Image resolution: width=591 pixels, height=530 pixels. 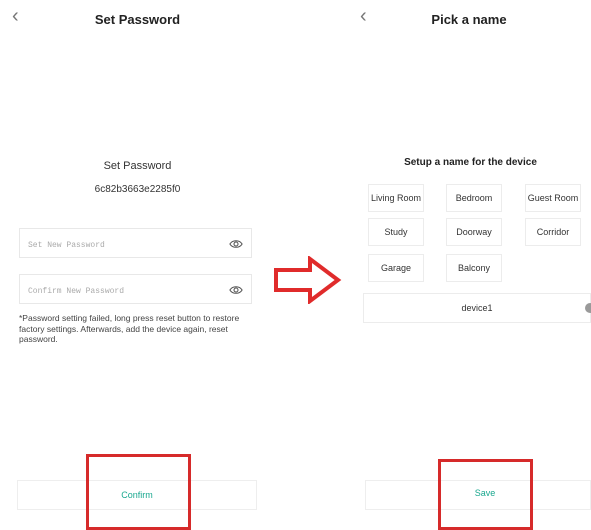 What do you see at coordinates (485, 494) in the screenshot?
I see `save-highlight-box` at bounding box center [485, 494].